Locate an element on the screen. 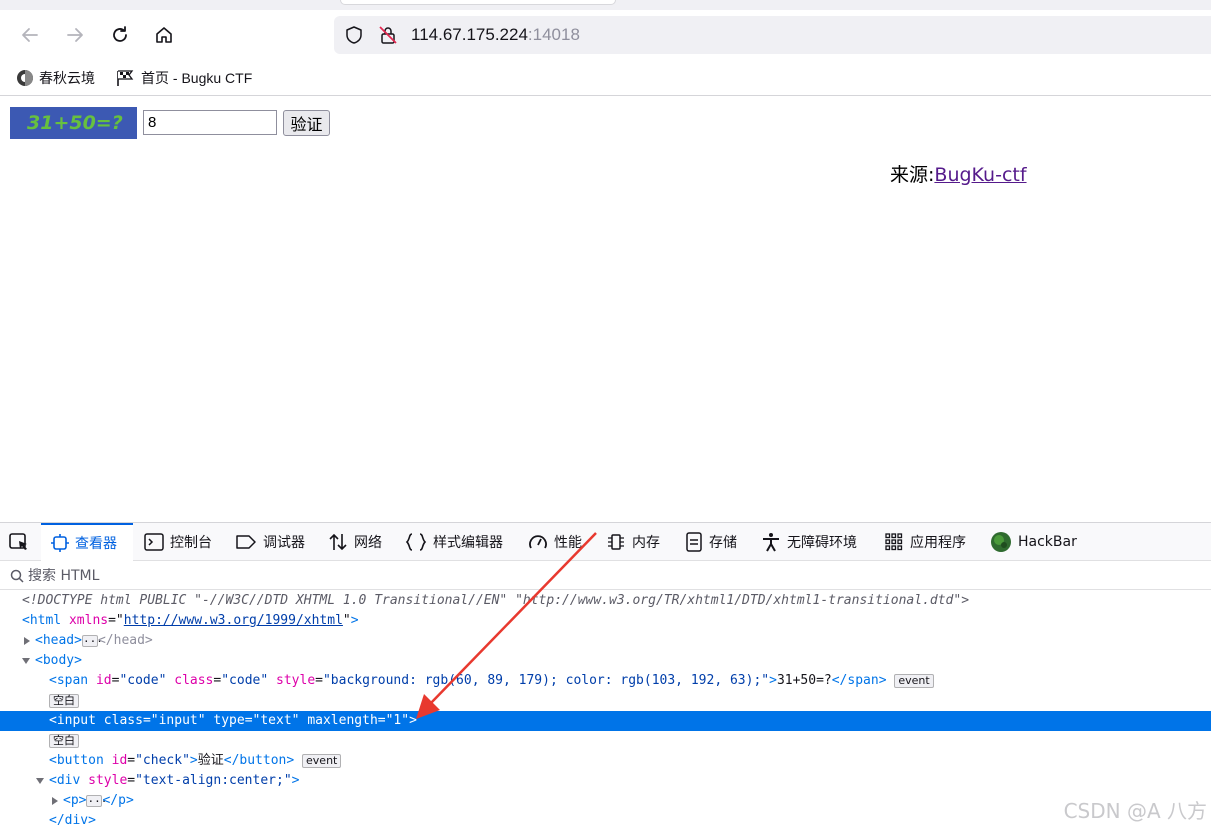 Image resolution: width=1211 pixels, height=830 pixels. tree-row-button: <button id="check">验证</button> event is located at coordinates (605, 761).